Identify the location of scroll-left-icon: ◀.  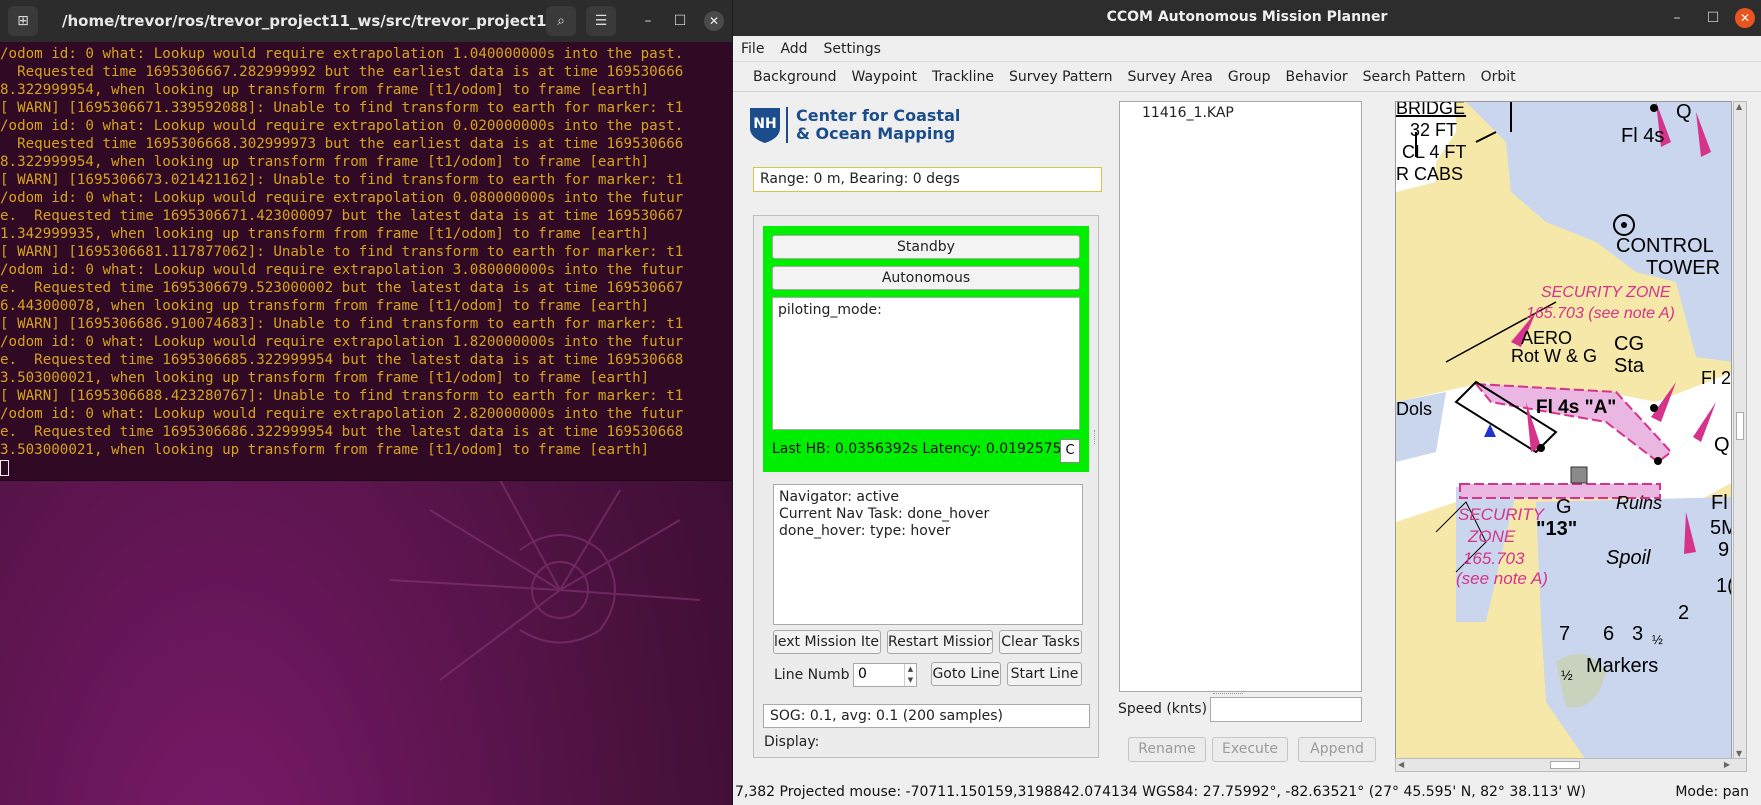
(1401, 764).